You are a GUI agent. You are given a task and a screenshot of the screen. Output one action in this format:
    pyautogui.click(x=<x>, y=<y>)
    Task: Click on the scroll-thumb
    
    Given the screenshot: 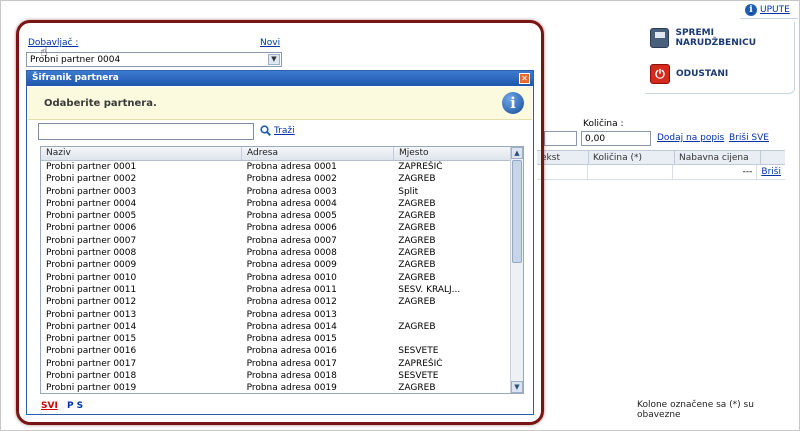 What is the action you would take?
    pyautogui.click(x=517, y=211)
    